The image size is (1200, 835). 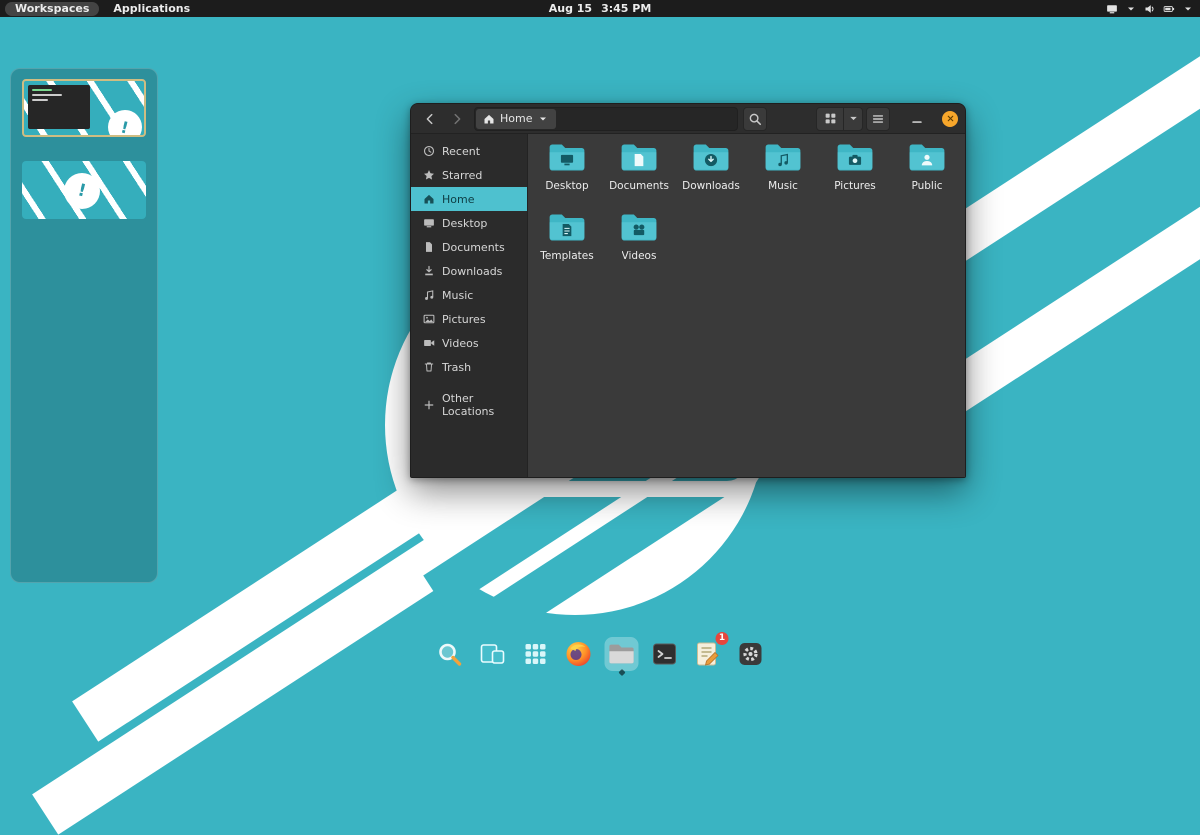 I want to click on dock-item-settings, so click(x=751, y=654).